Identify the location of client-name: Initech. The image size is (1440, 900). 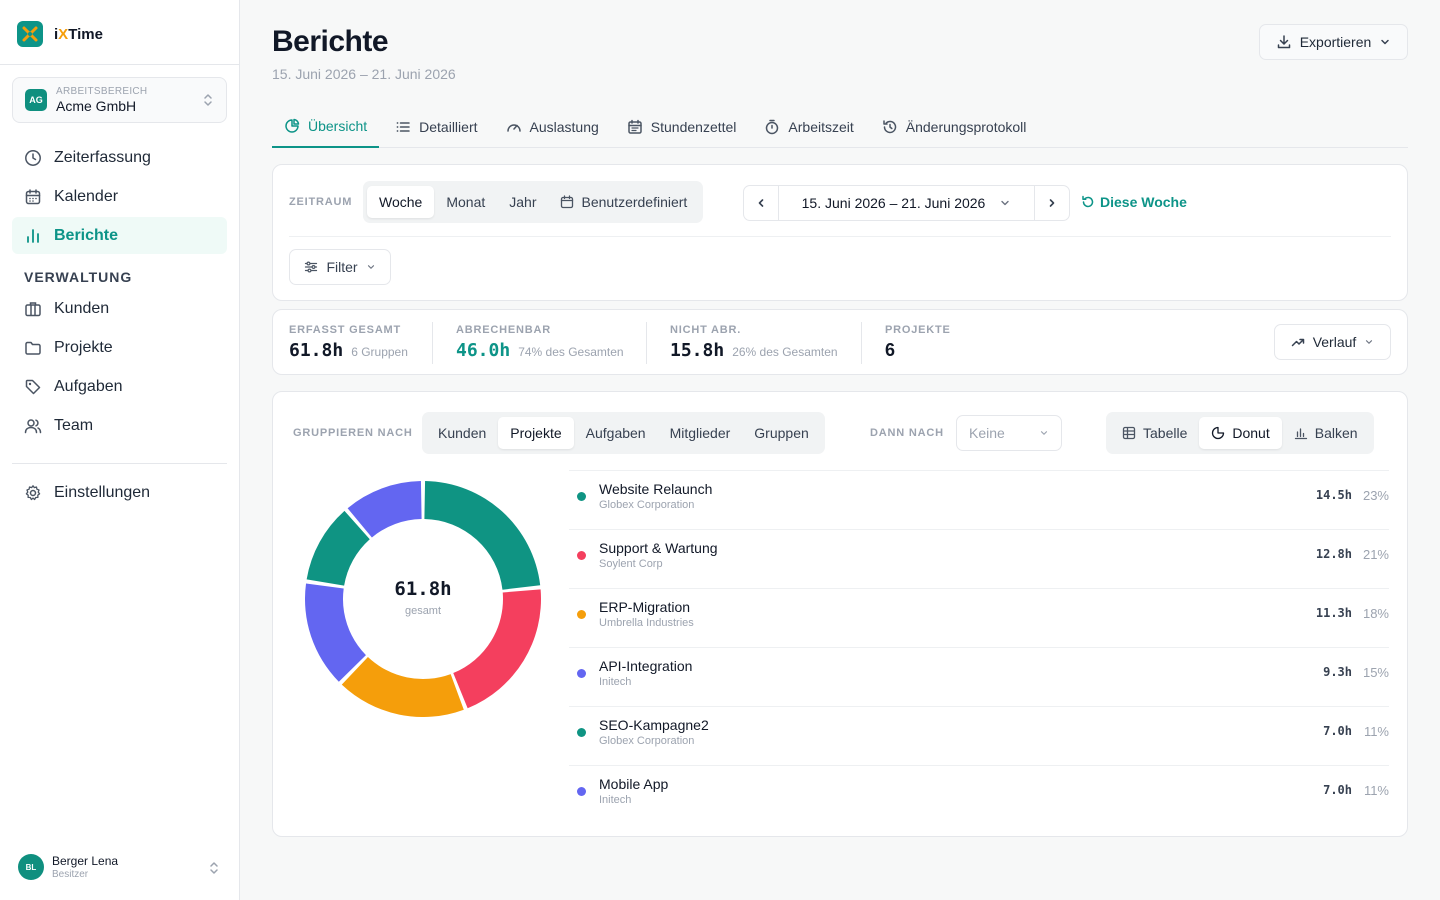
(615, 800).